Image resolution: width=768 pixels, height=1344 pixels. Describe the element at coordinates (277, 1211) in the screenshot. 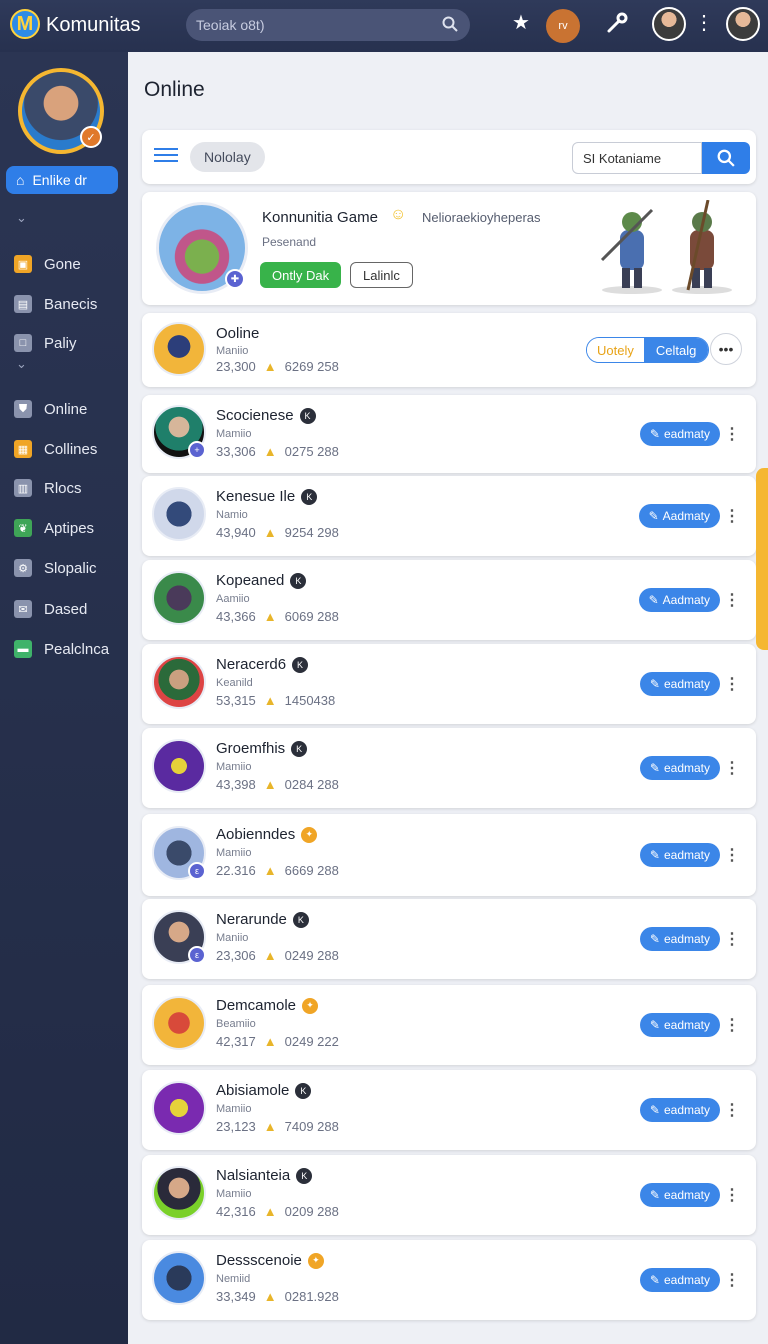

I see `list-item-stats: 42,316 ▲ 0209 288` at that location.